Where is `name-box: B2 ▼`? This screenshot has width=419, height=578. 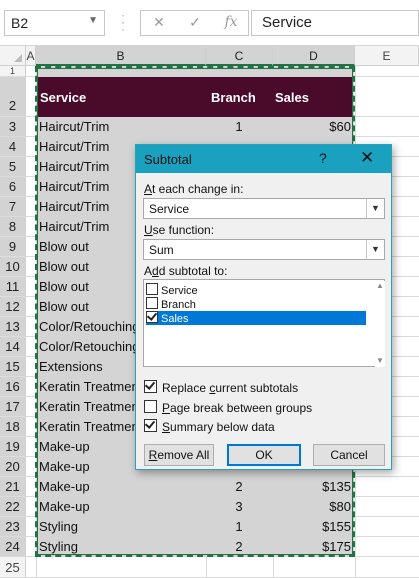
name-box: B2 ▼ is located at coordinates (54, 23).